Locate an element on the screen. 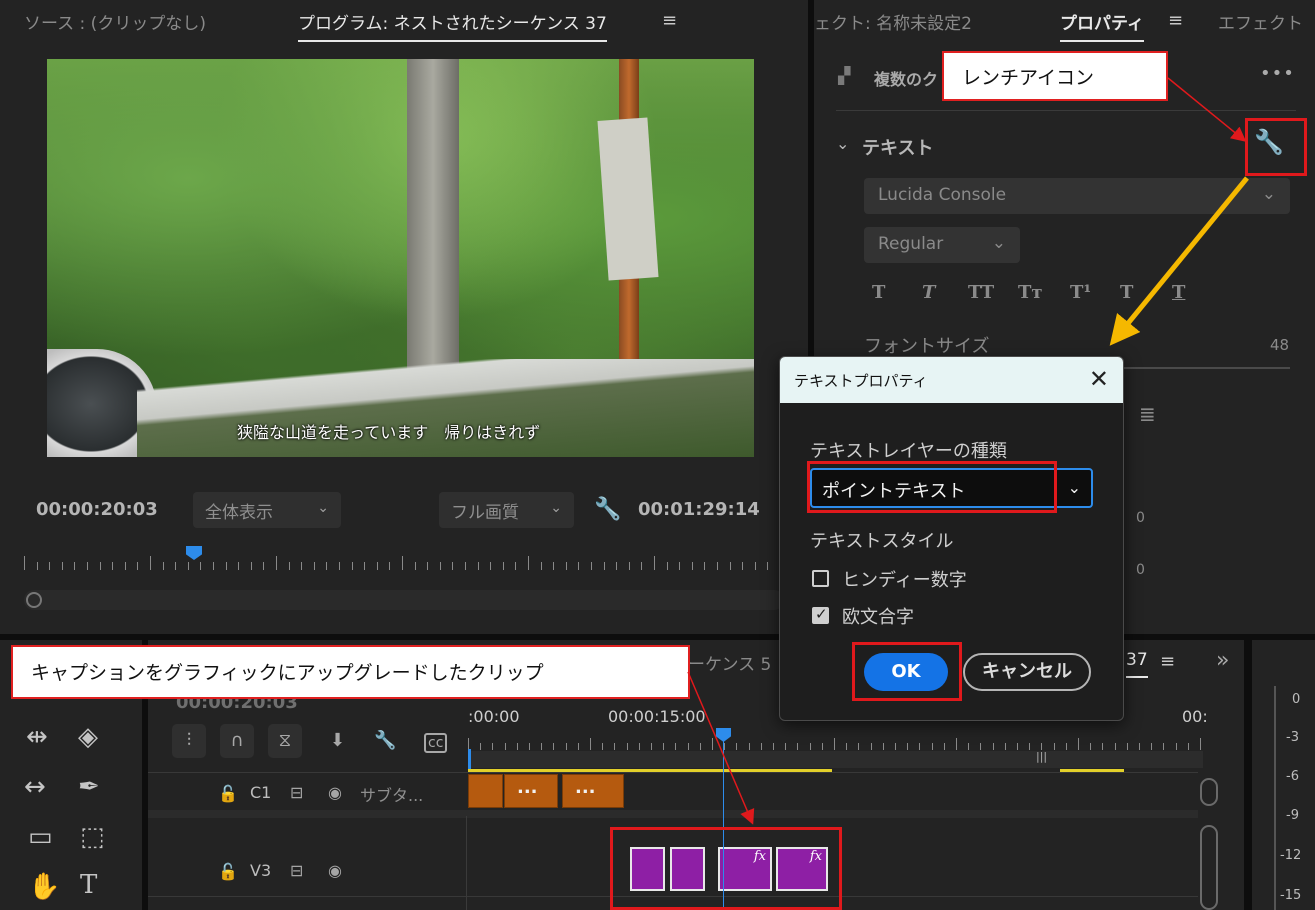 The image size is (1315, 910). font-style-dropdown: Regular ⌄ is located at coordinates (942, 245).